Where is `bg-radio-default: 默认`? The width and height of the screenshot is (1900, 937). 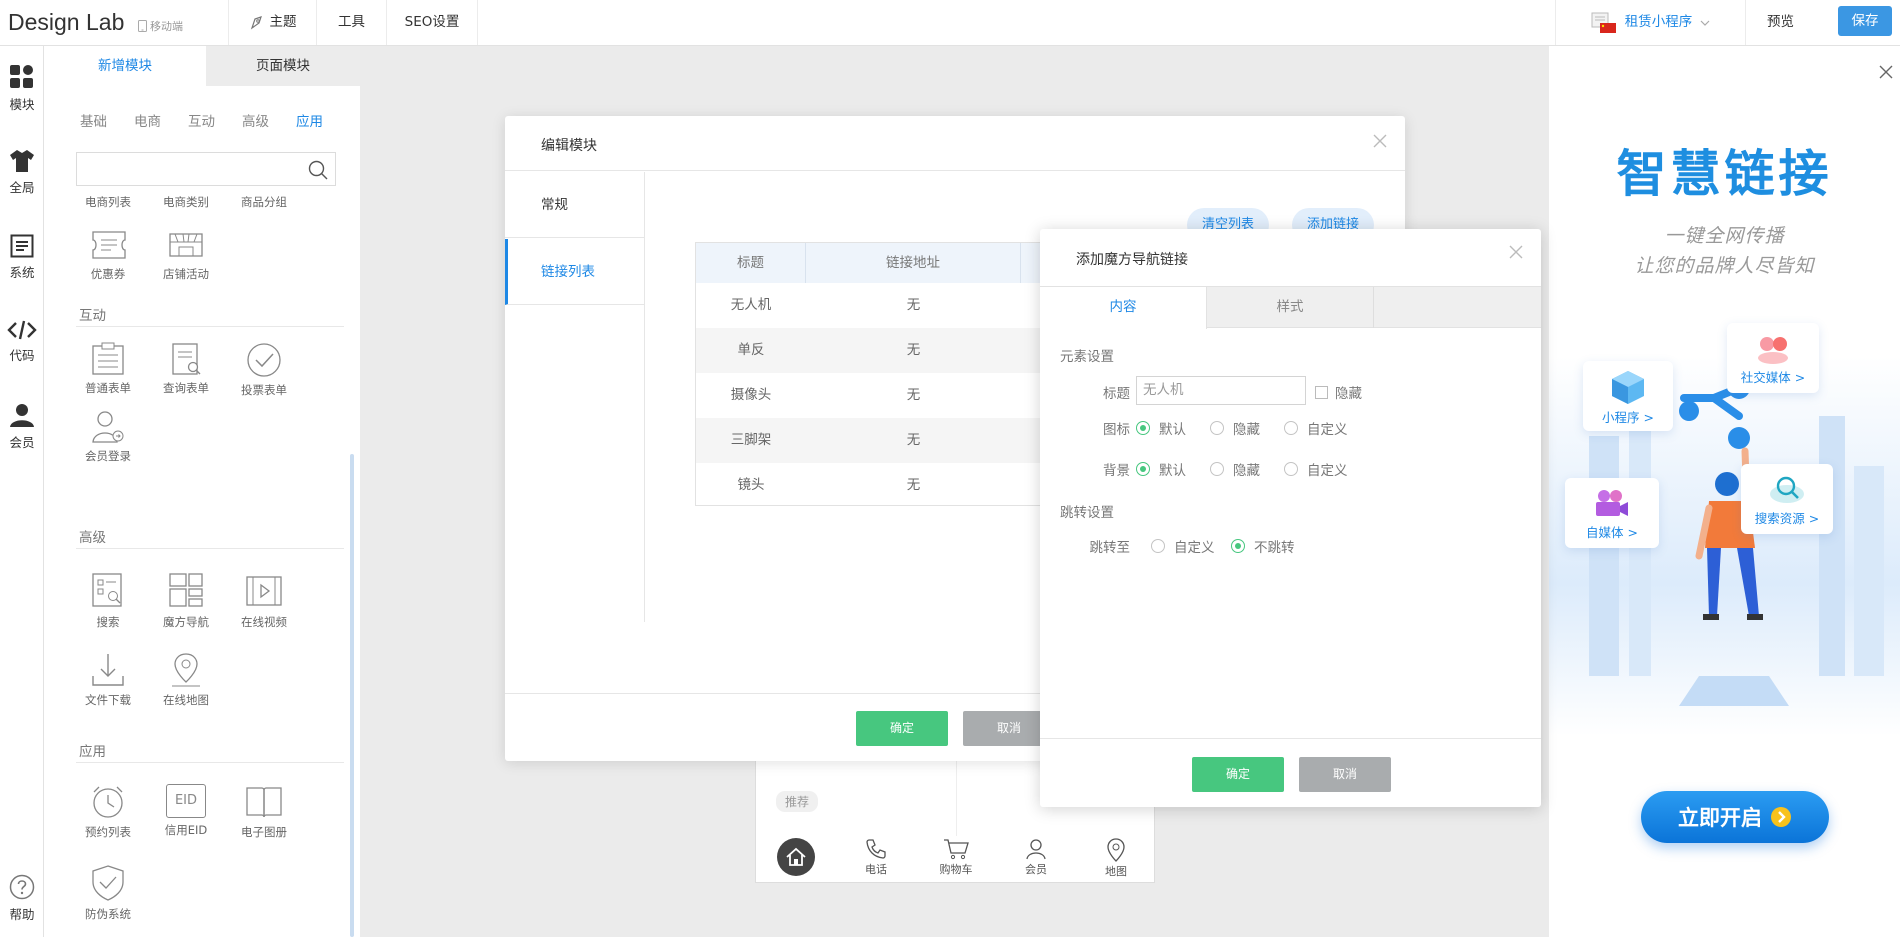 bg-radio-default: 默认 is located at coordinates (1161, 469).